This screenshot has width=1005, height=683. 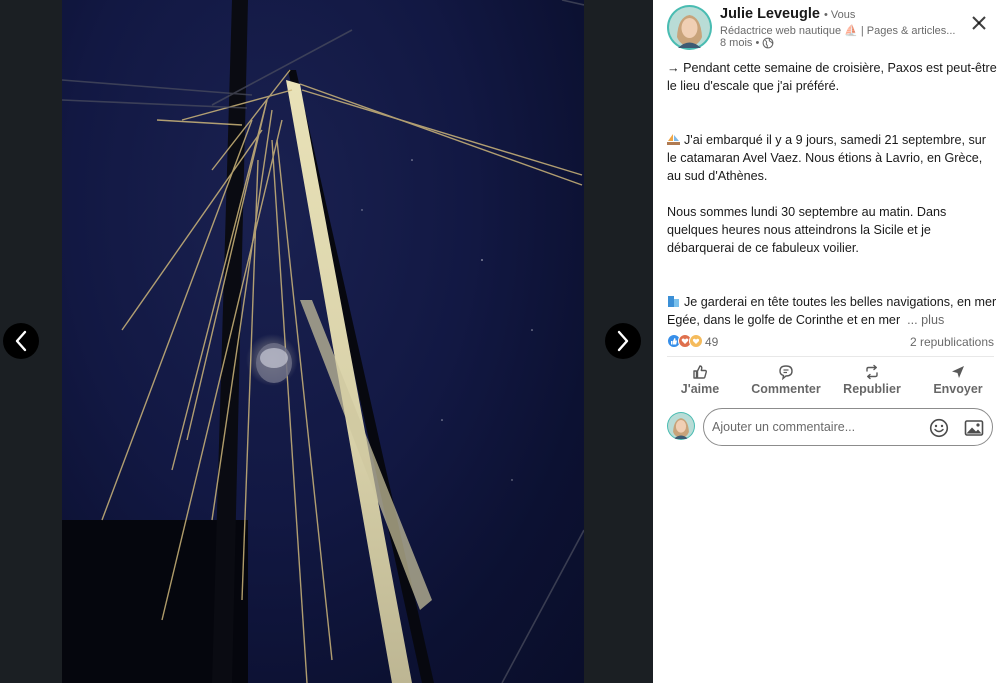 I want to click on social-counts: 49 2 republications, so click(x=830, y=342).